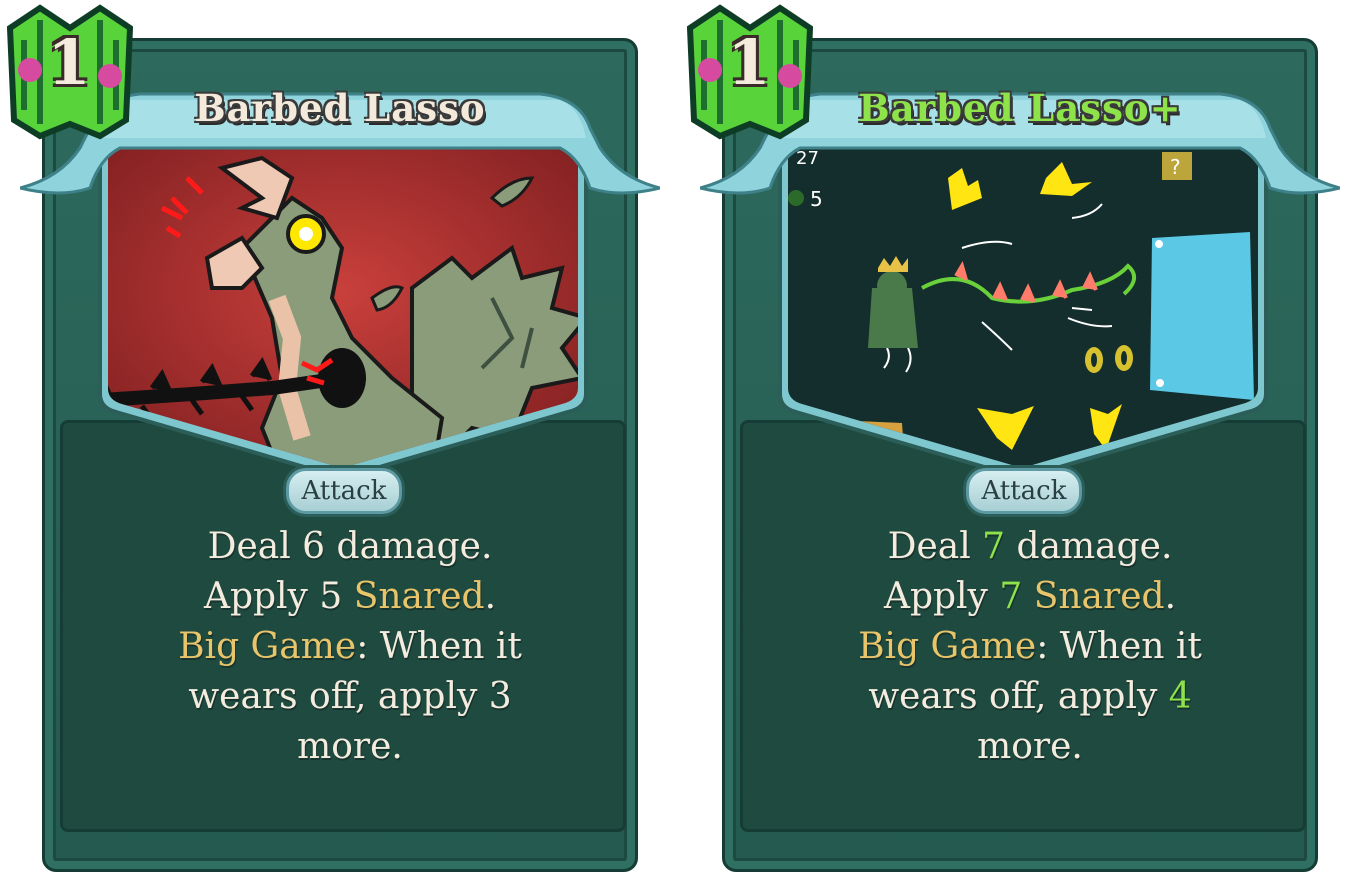 The width and height of the screenshot is (1356, 874). Describe the element at coordinates (500, 696) in the screenshot. I see `extra-snared-value: 3` at that location.